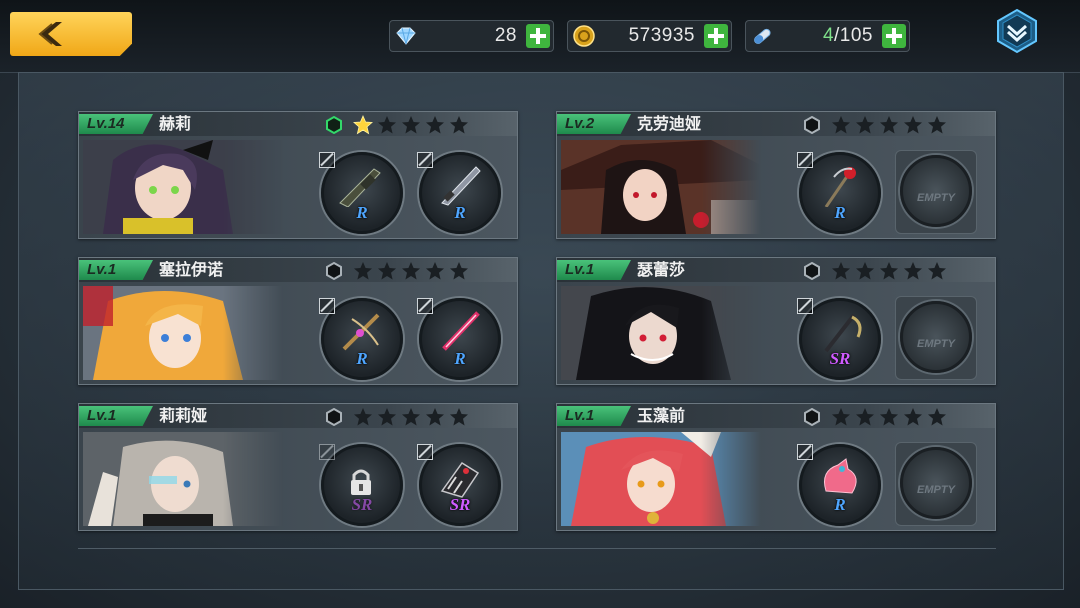  I want to click on character-card: Lv.1 莉莉娅 SR SR, so click(298, 467).